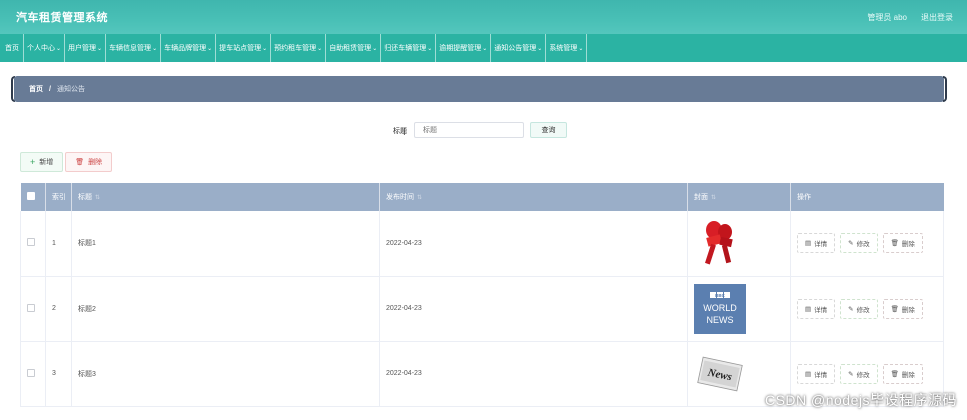 The height and width of the screenshot is (420, 967). I want to click on header-user-area: 管理员 abo 退出登录, so click(910, 17).